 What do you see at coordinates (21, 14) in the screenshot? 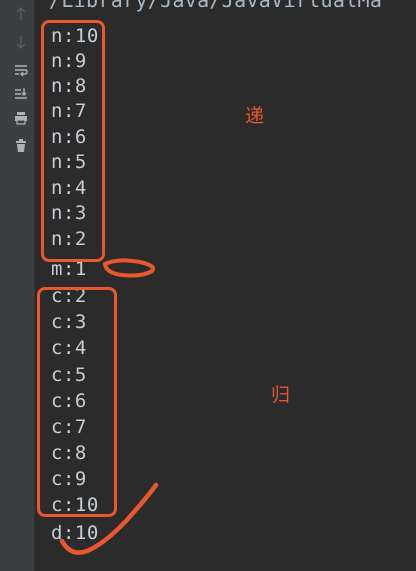
I see `arrow-up-icon` at bounding box center [21, 14].